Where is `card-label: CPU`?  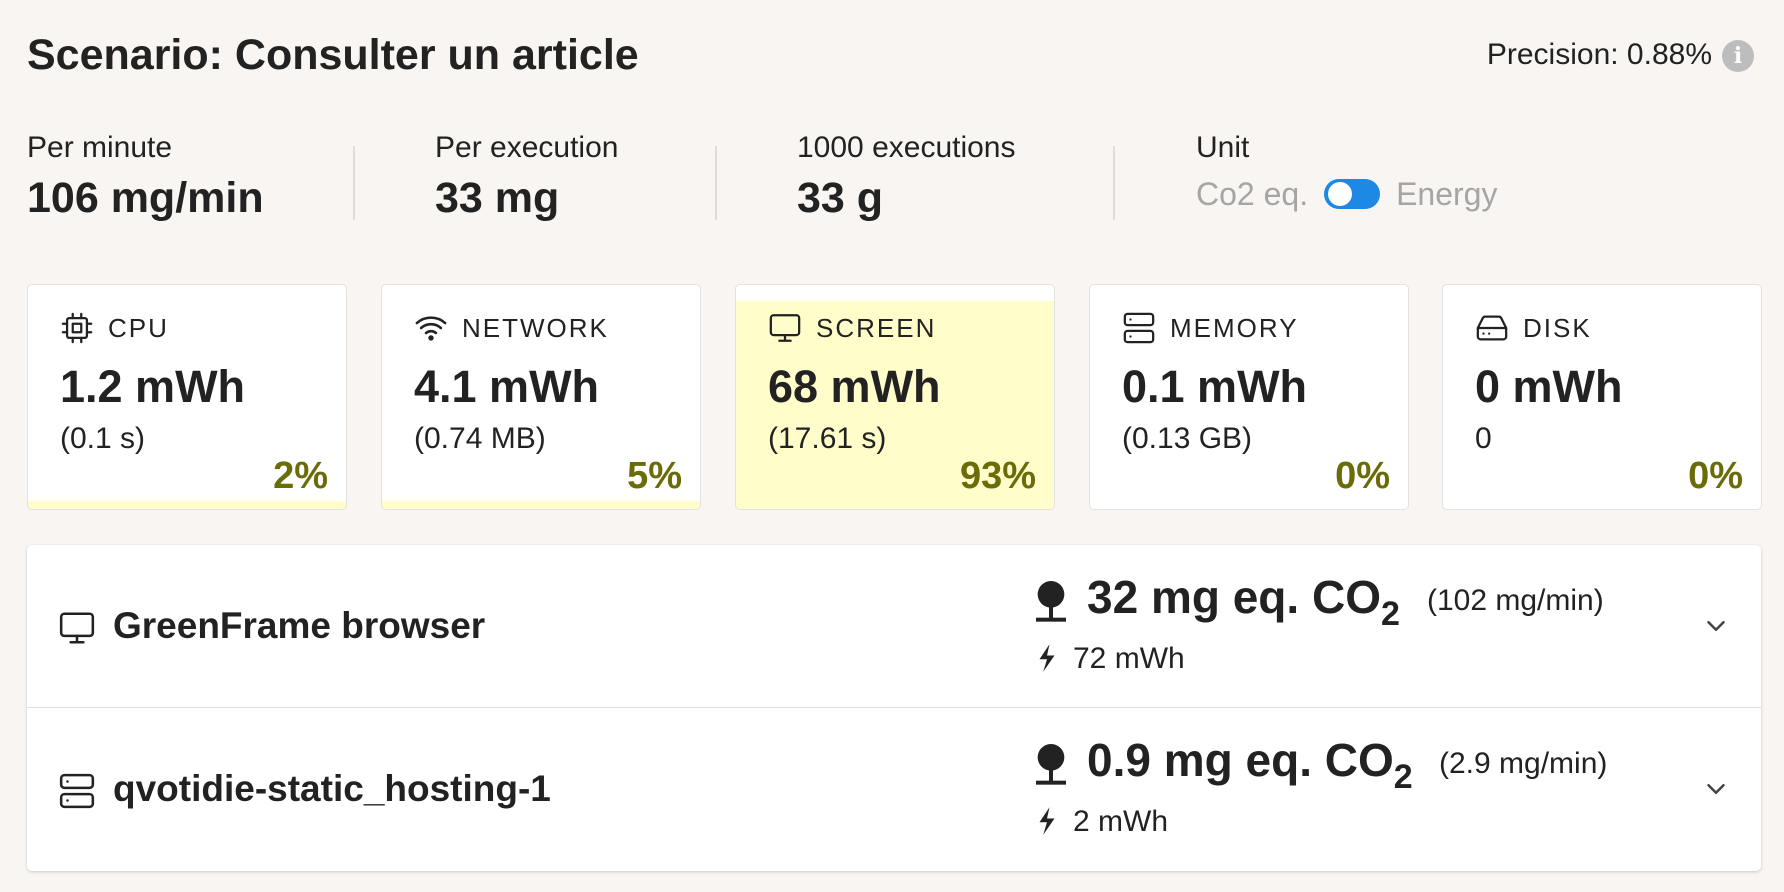
card-label: CPU is located at coordinates (138, 327).